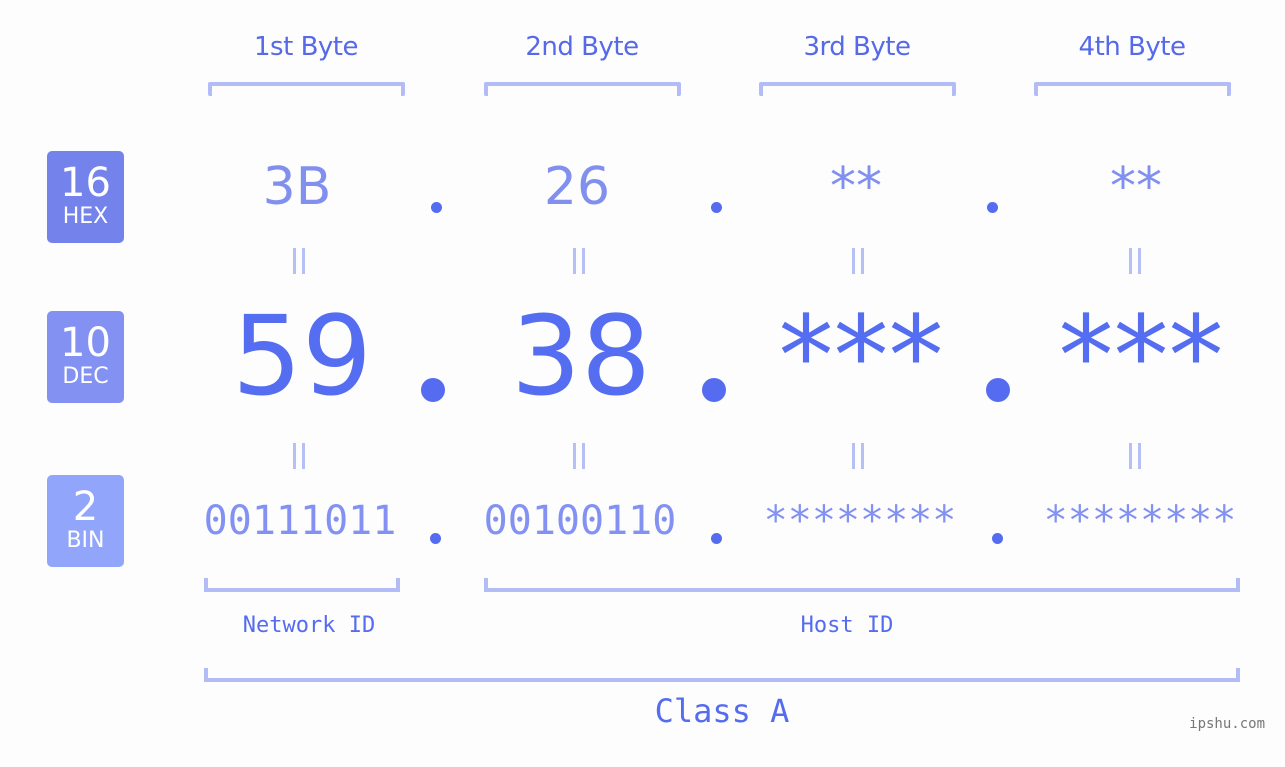 Image resolution: width=1285 pixels, height=767 pixels. What do you see at coordinates (857, 89) in the screenshot?
I see `byte-3-bracket` at bounding box center [857, 89].